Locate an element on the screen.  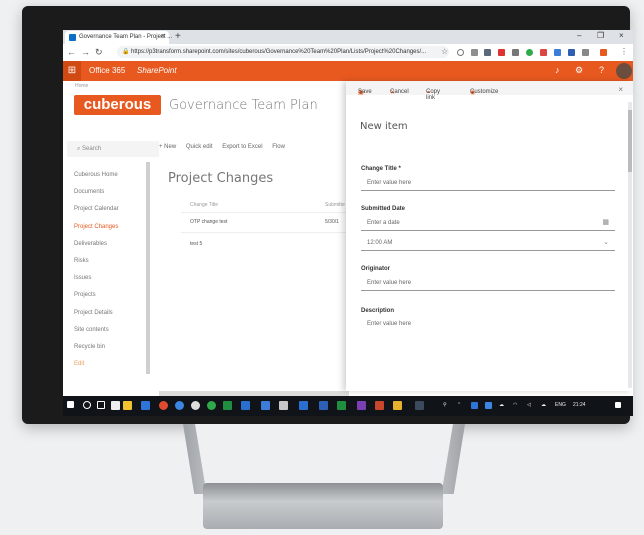
onenote-icon is located at coordinates (361, 405).